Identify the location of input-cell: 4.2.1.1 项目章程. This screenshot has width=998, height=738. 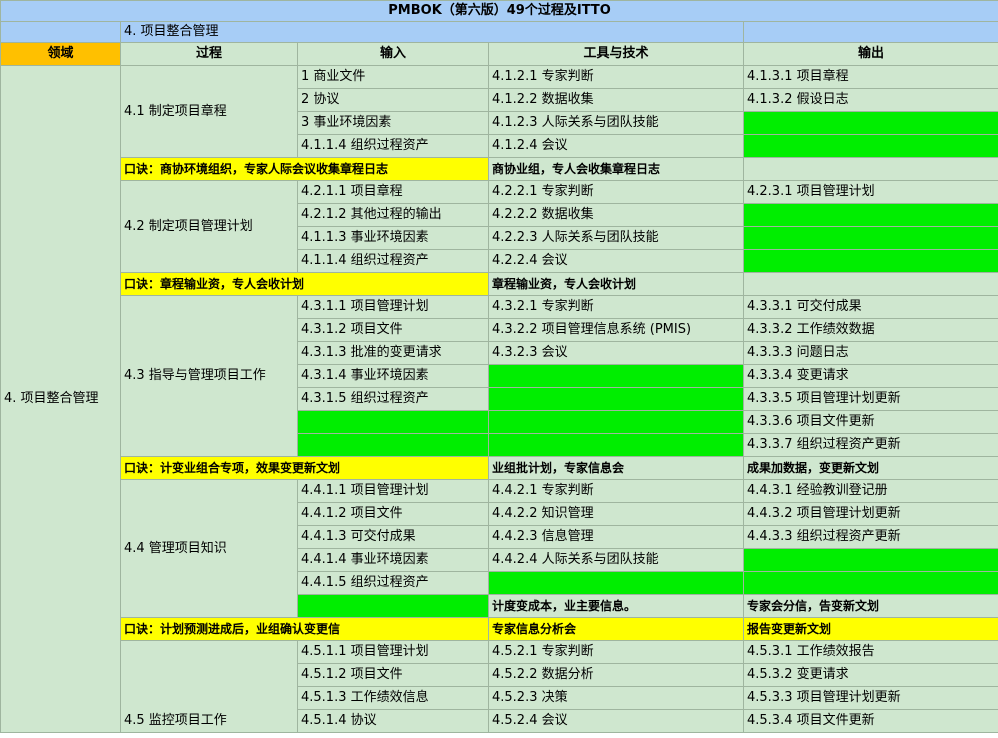
(393, 192).